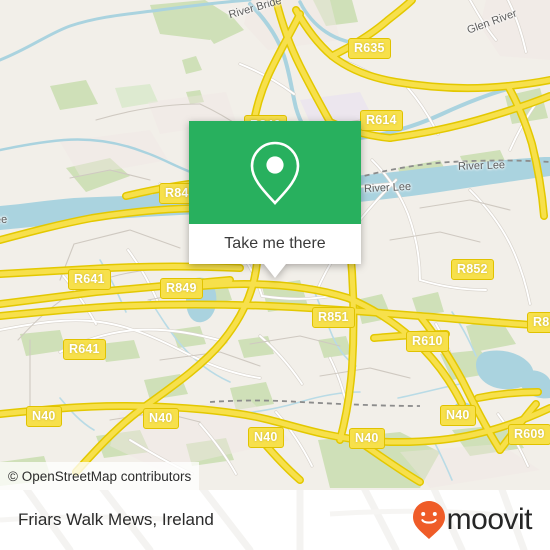 The image size is (550, 550). What do you see at coordinates (427, 341) in the screenshot?
I see `road-shield: R610` at bounding box center [427, 341].